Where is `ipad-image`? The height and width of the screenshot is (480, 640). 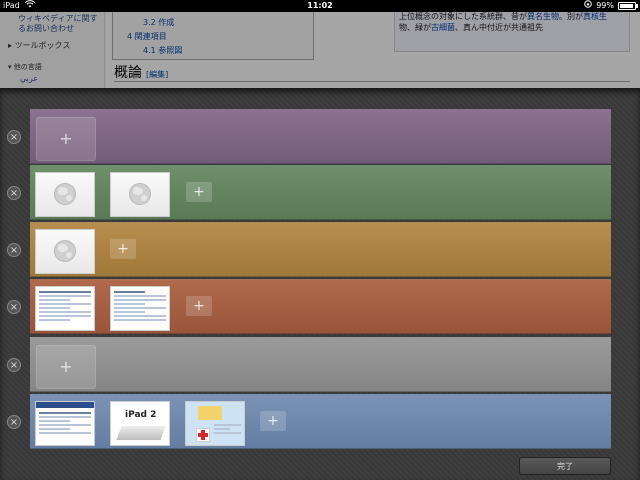 ipad-image is located at coordinates (141, 433).